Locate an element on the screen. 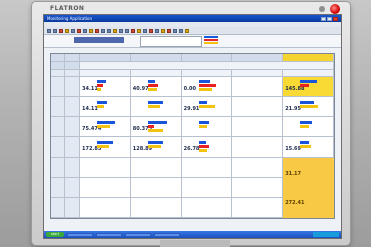  data-cell: 172.85 is located at coordinates (105, 147).